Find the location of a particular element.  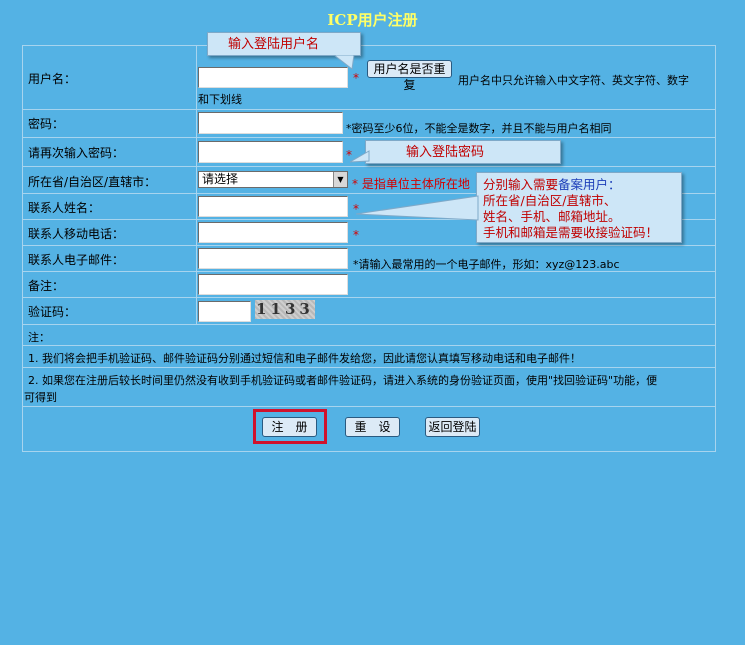

province-selected-value: 请选择 is located at coordinates (220, 179).